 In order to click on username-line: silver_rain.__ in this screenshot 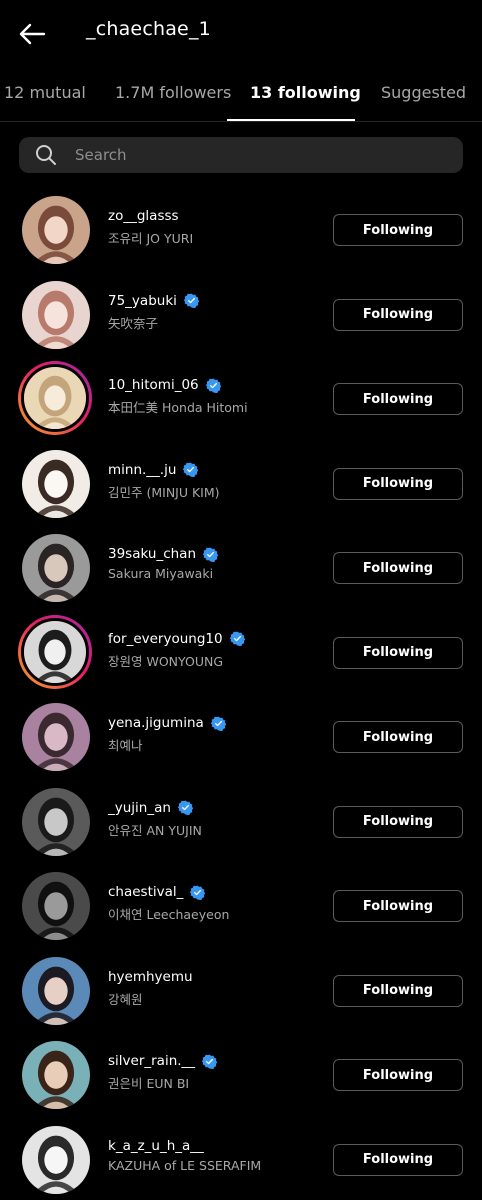, I will do `click(163, 1061)`.